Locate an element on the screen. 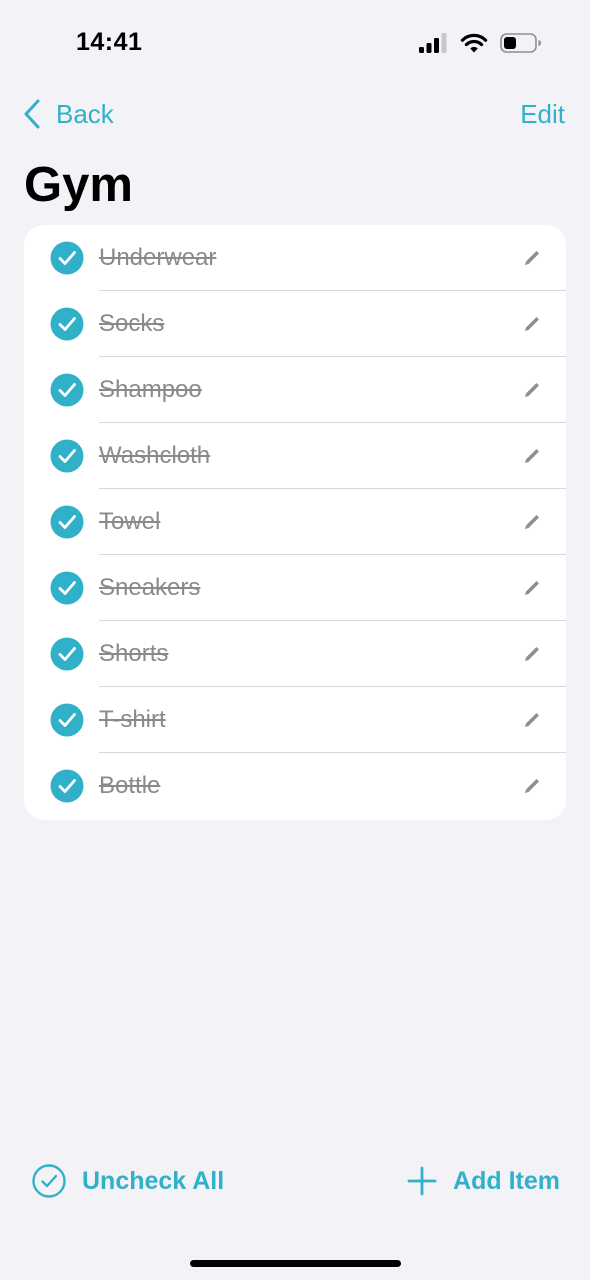 This screenshot has height=1280, width=590. plus-icon is located at coordinates (422, 1181).